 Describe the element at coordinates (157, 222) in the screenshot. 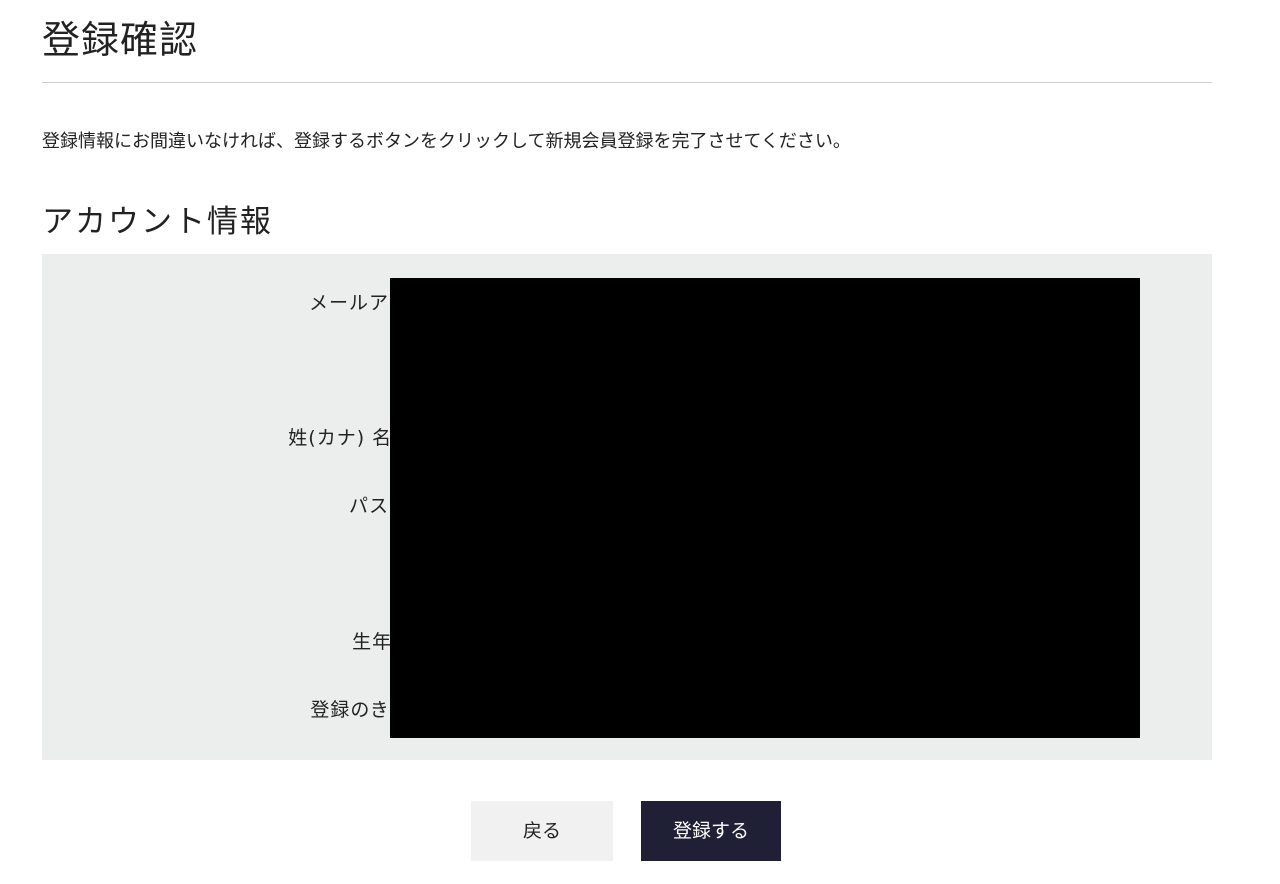

I see `section-title-account: アカウント情報` at that location.